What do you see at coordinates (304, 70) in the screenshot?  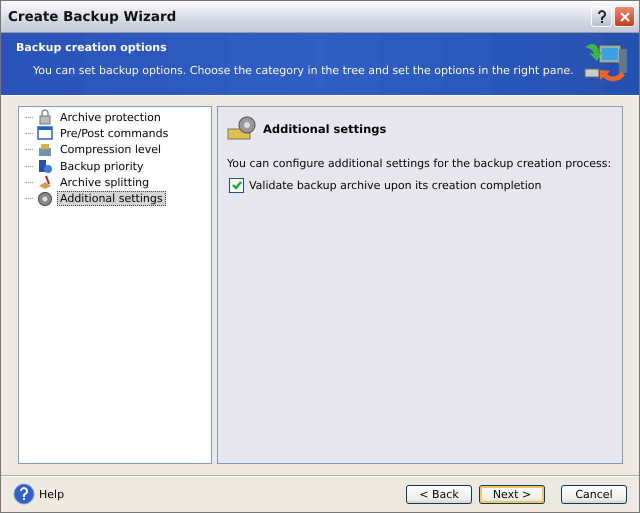 I see `header-description: You can set backup options. Choose the category in the tree and set the options in the right pane.` at bounding box center [304, 70].